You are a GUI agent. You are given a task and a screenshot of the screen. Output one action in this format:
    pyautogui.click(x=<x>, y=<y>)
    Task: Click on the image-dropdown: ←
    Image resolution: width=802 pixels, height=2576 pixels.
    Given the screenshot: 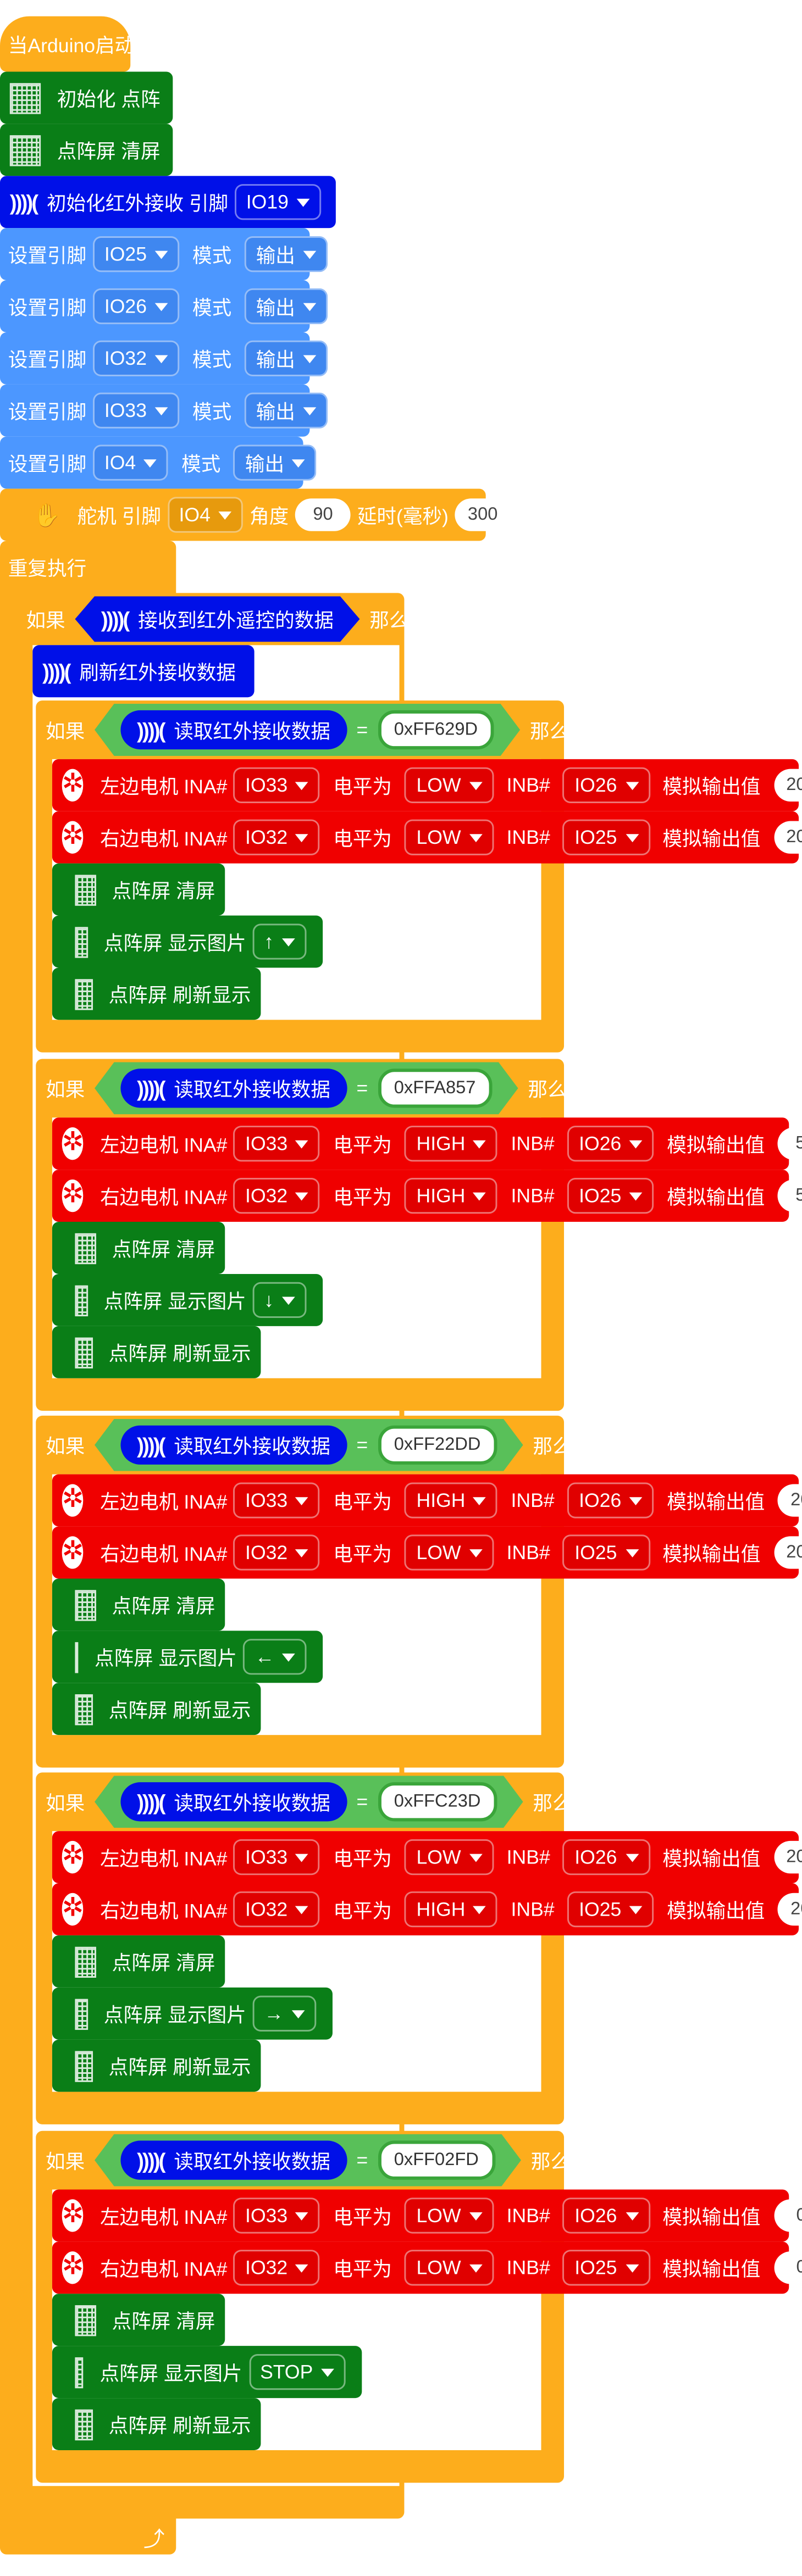 What is the action you would take?
    pyautogui.click(x=275, y=1657)
    